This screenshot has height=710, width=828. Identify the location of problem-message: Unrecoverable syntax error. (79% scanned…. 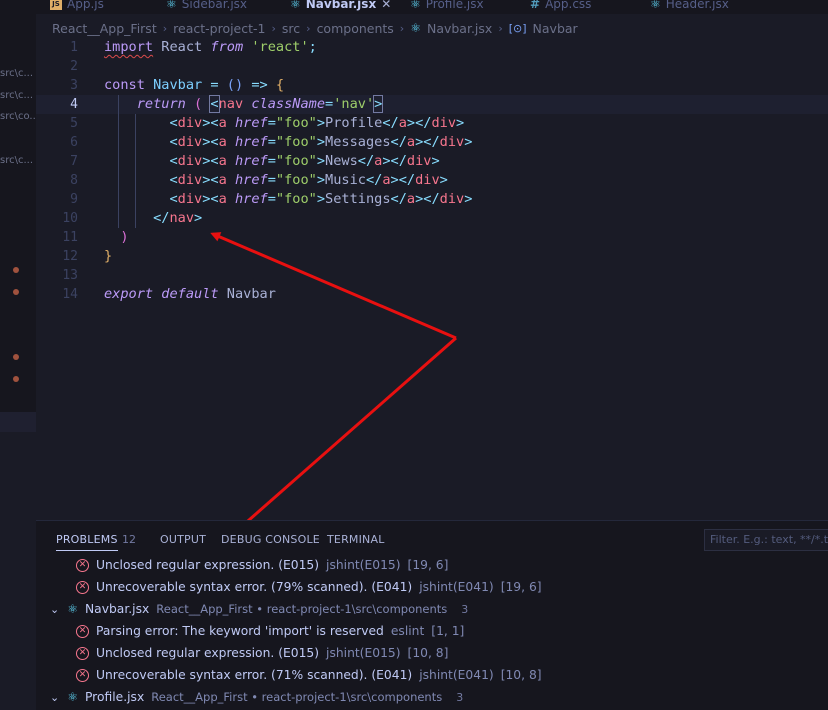
(254, 587).